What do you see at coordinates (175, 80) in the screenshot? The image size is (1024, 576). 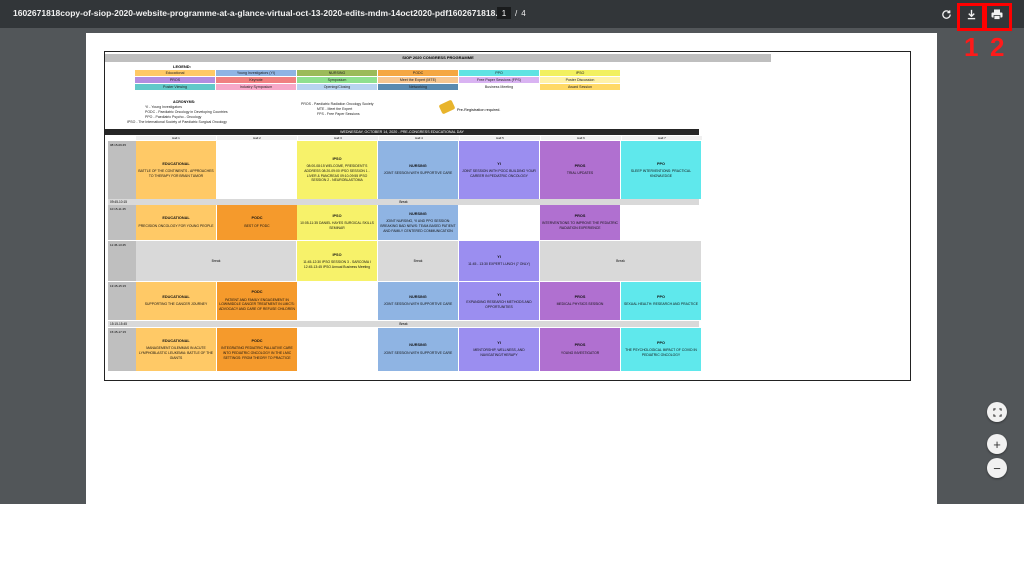 I see `legend-item: PROS` at bounding box center [175, 80].